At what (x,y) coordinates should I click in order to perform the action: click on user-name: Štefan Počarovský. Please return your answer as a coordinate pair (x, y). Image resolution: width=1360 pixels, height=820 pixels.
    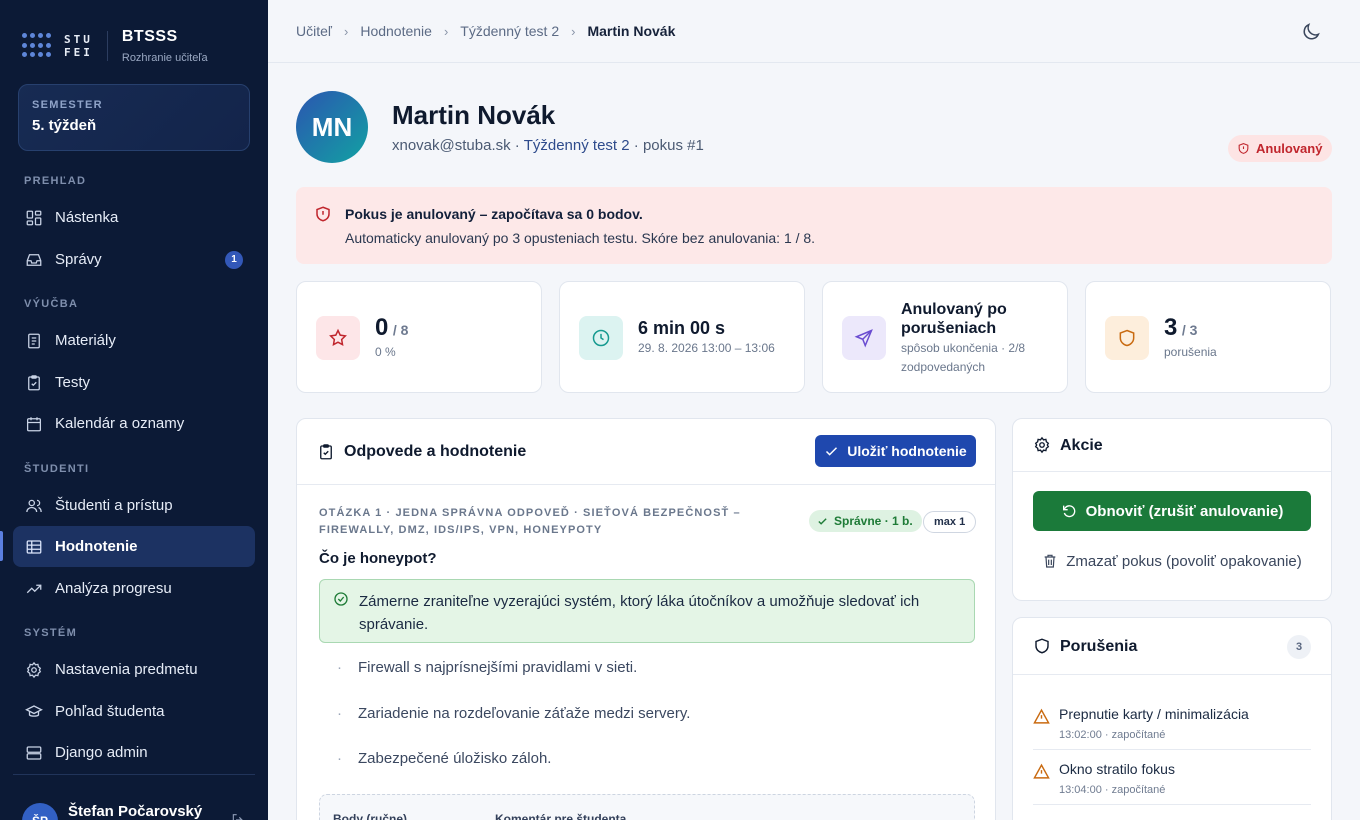
    Looking at the image, I should click on (135, 811).